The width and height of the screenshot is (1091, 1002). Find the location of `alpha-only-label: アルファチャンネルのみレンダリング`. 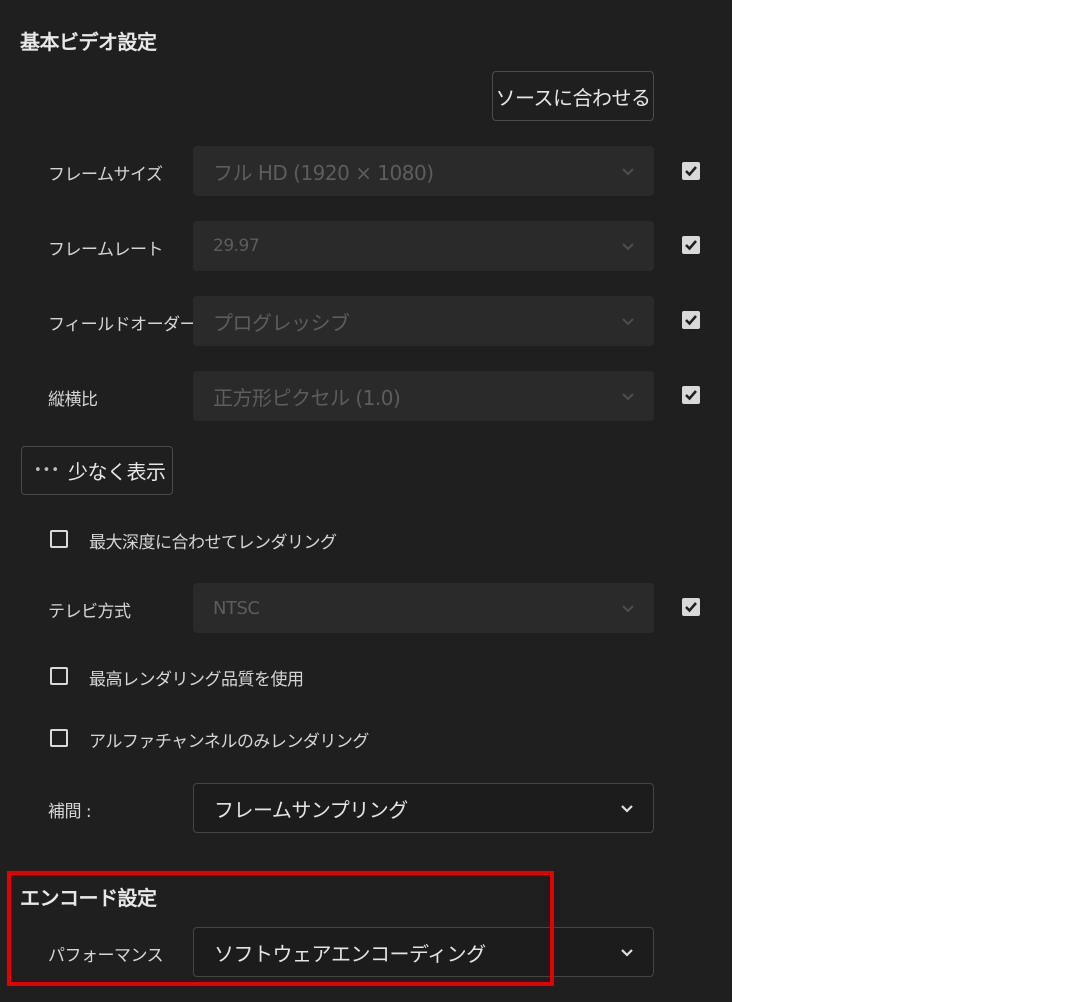

alpha-only-label: アルファチャンネルのみレンダリング is located at coordinates (229, 742).